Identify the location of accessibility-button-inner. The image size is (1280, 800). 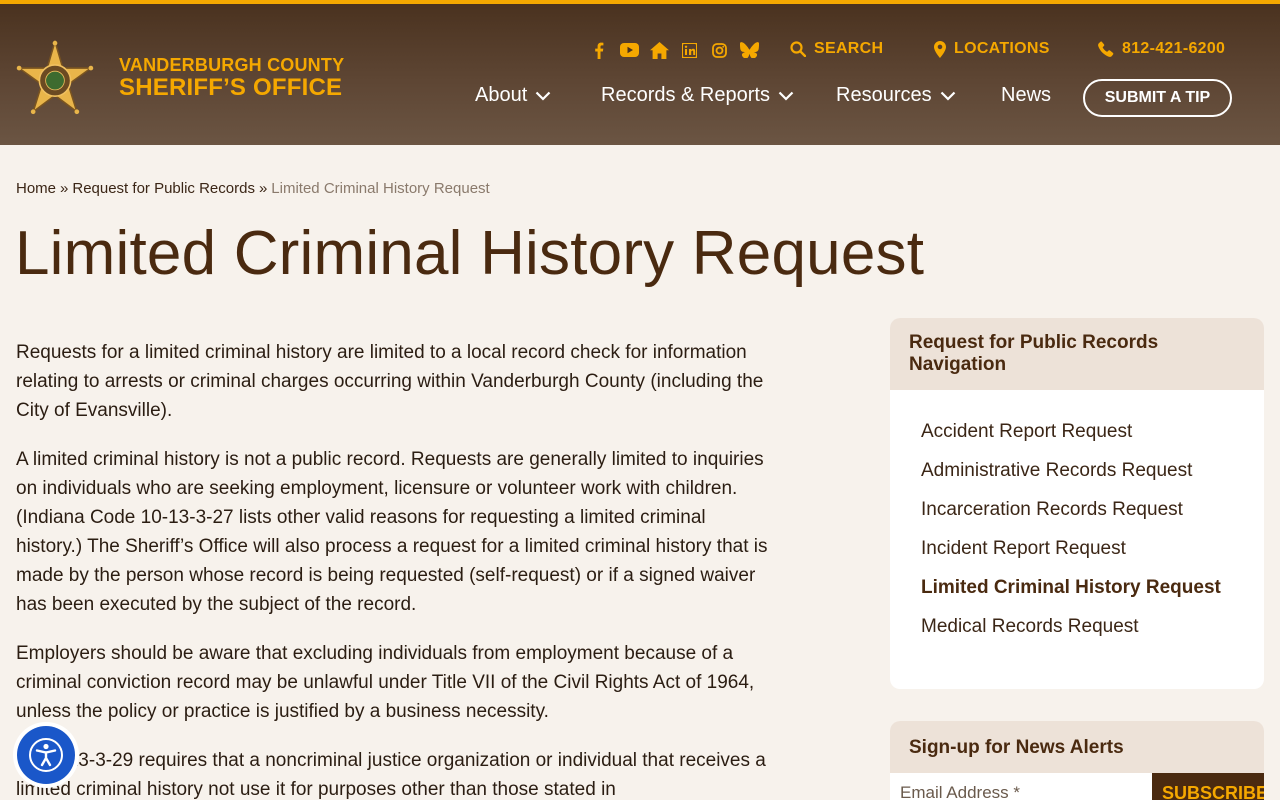
(46, 755).